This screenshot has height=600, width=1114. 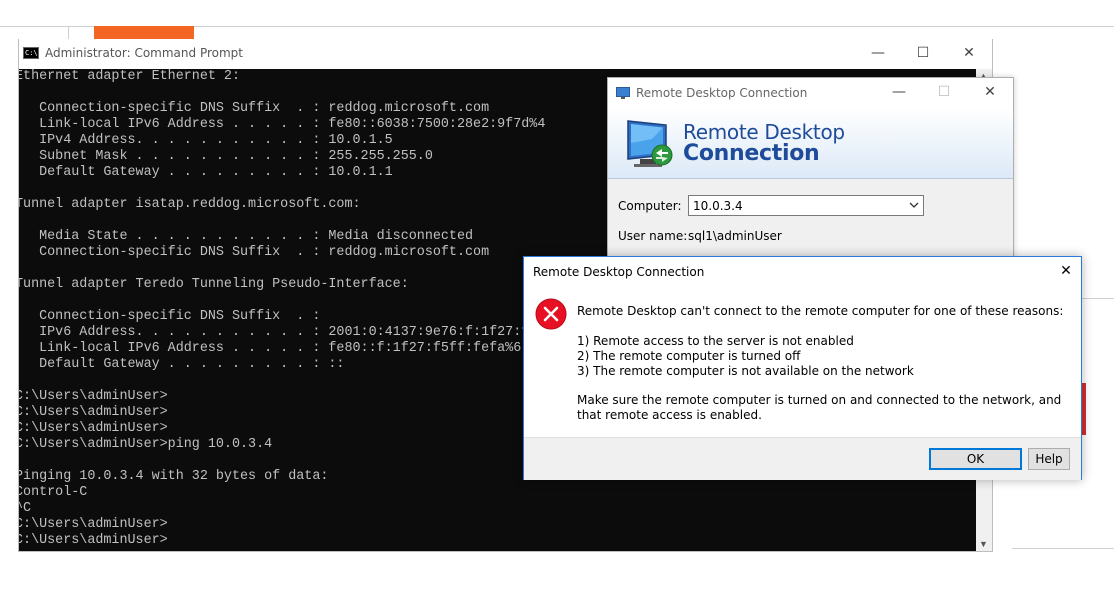 What do you see at coordinates (990, 93) in the screenshot?
I see `rdc-close-button: ✕` at bounding box center [990, 93].